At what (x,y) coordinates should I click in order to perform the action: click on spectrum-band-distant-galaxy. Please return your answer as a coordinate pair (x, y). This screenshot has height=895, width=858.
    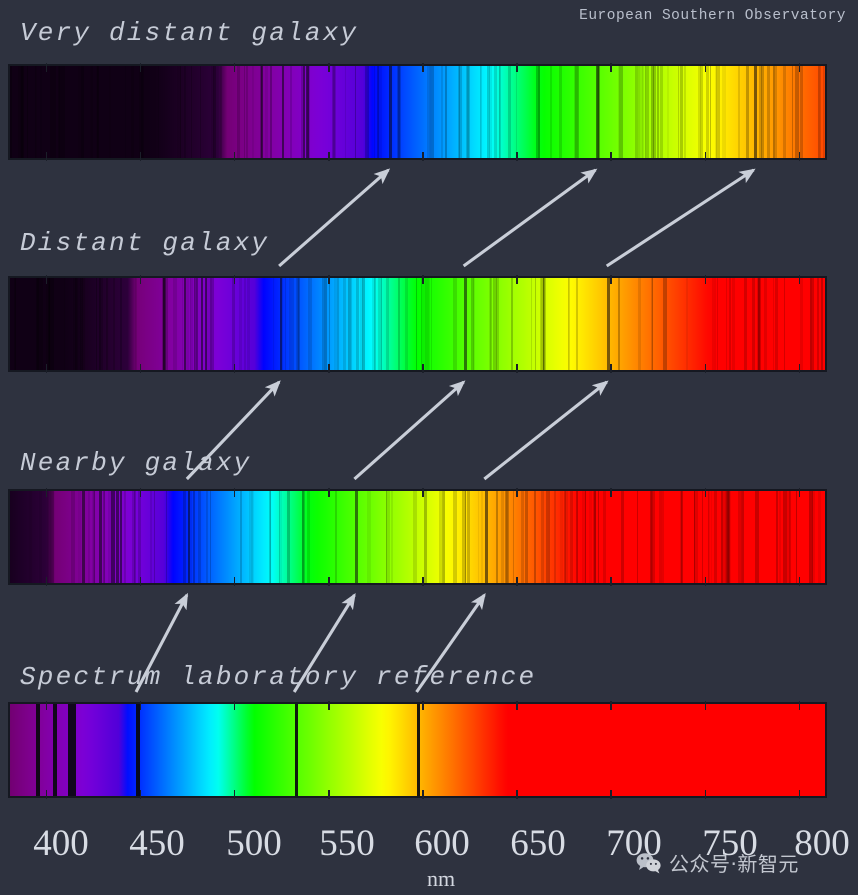
    Looking at the image, I should click on (417, 324).